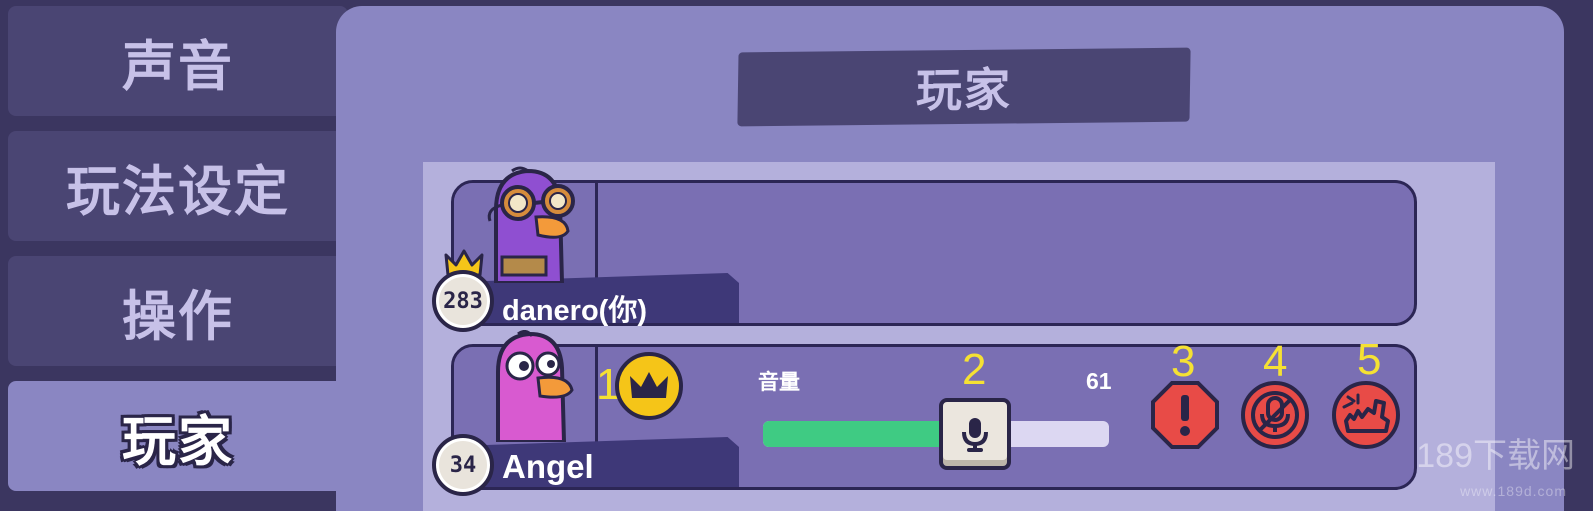 Image resolution: width=1593 pixels, height=511 pixels. What do you see at coordinates (779, 382) in the screenshot?
I see `volume-label: 音量` at bounding box center [779, 382].